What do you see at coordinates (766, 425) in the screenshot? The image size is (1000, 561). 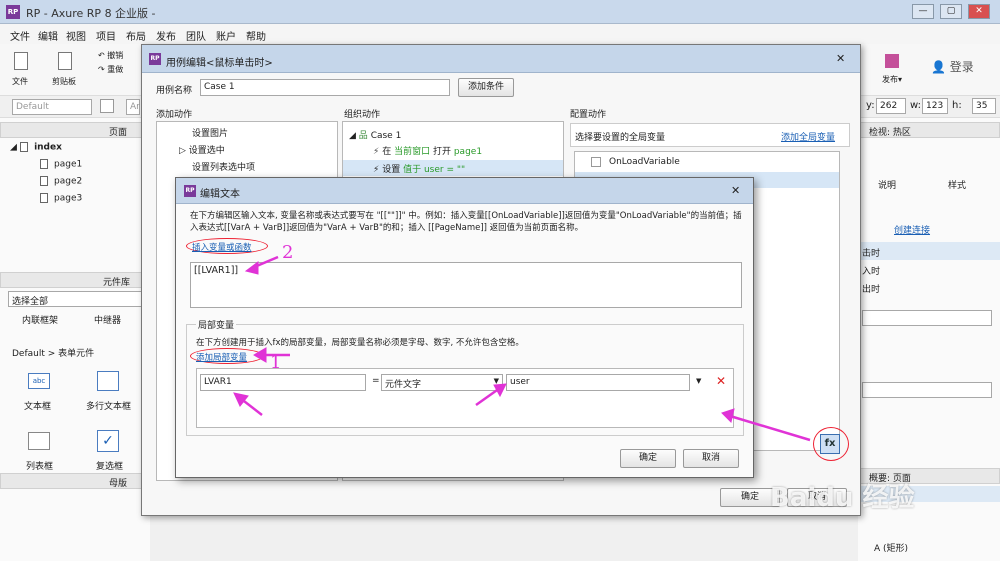 I see `arrow-from-fx` at bounding box center [766, 425].